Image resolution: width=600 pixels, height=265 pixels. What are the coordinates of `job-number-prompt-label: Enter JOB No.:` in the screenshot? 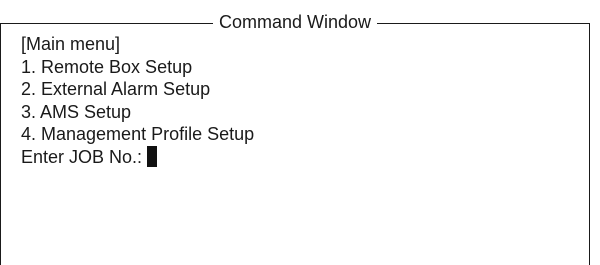 It's located at (82, 156).